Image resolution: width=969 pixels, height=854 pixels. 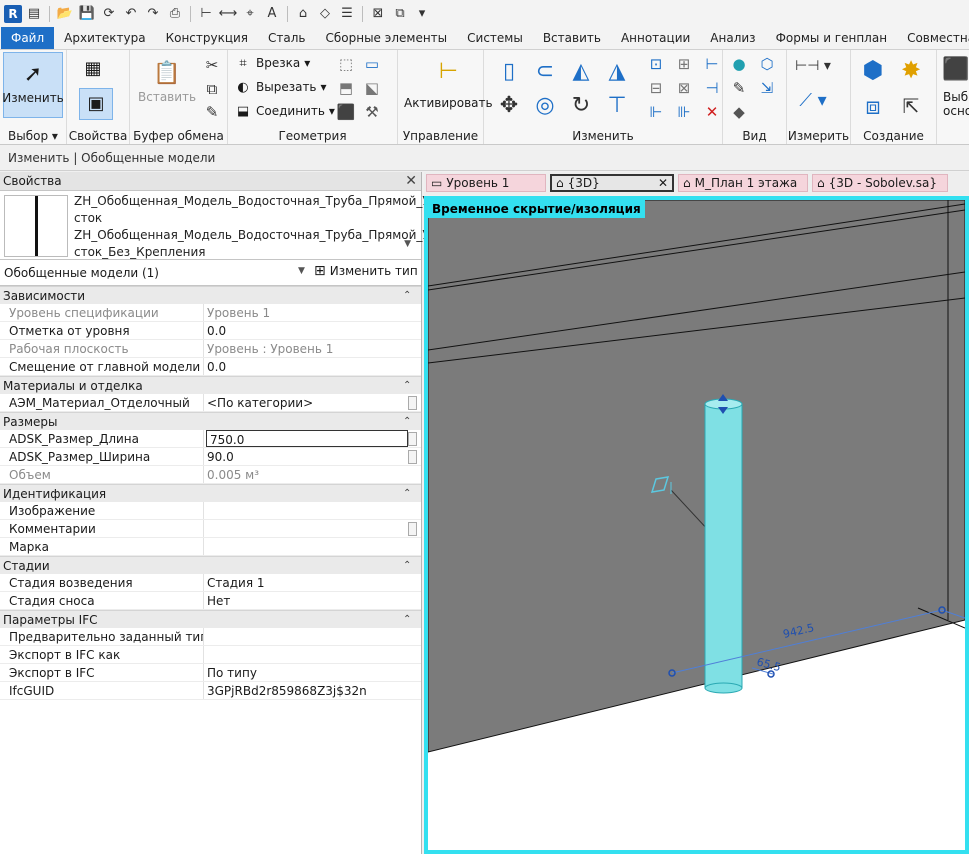 I want to click on view-tab: ▭ Уровень 1, so click(x=486, y=183).